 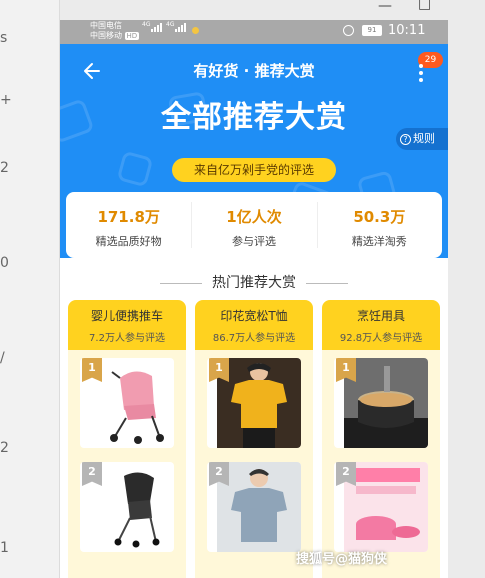 What do you see at coordinates (6, 100) in the screenshot?
I see `host-fragment: +` at bounding box center [6, 100].